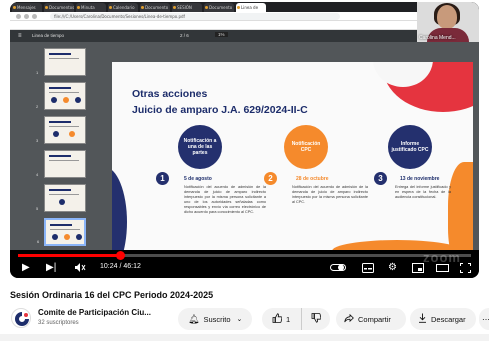 The image size is (489, 341). I want to click on captured-pdf-zoom: 1%, so click(221, 34).